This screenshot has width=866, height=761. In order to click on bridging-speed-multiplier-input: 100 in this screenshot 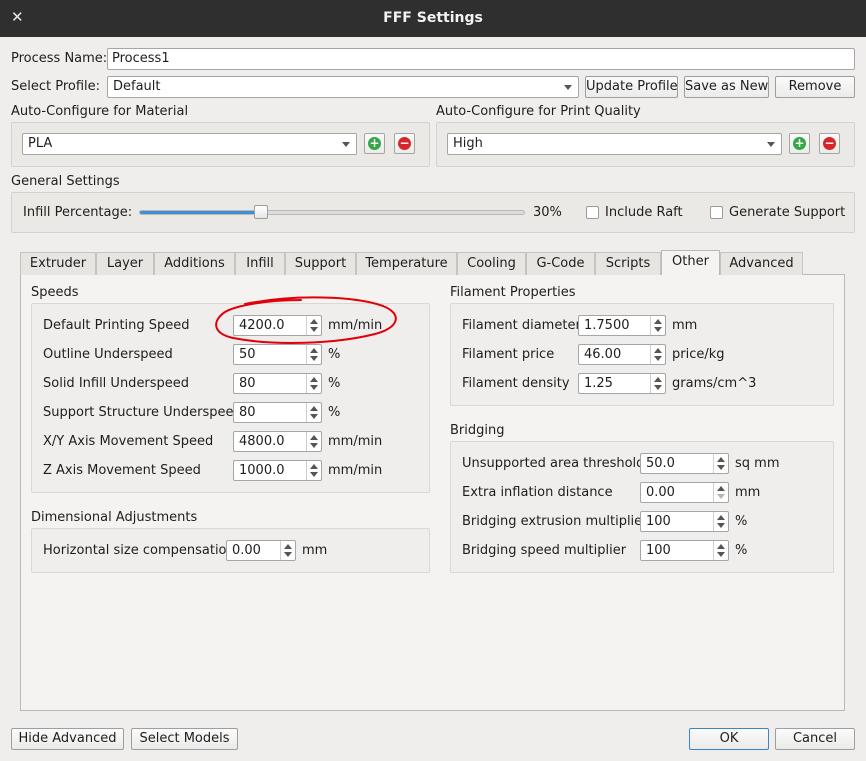, I will do `click(684, 550)`.